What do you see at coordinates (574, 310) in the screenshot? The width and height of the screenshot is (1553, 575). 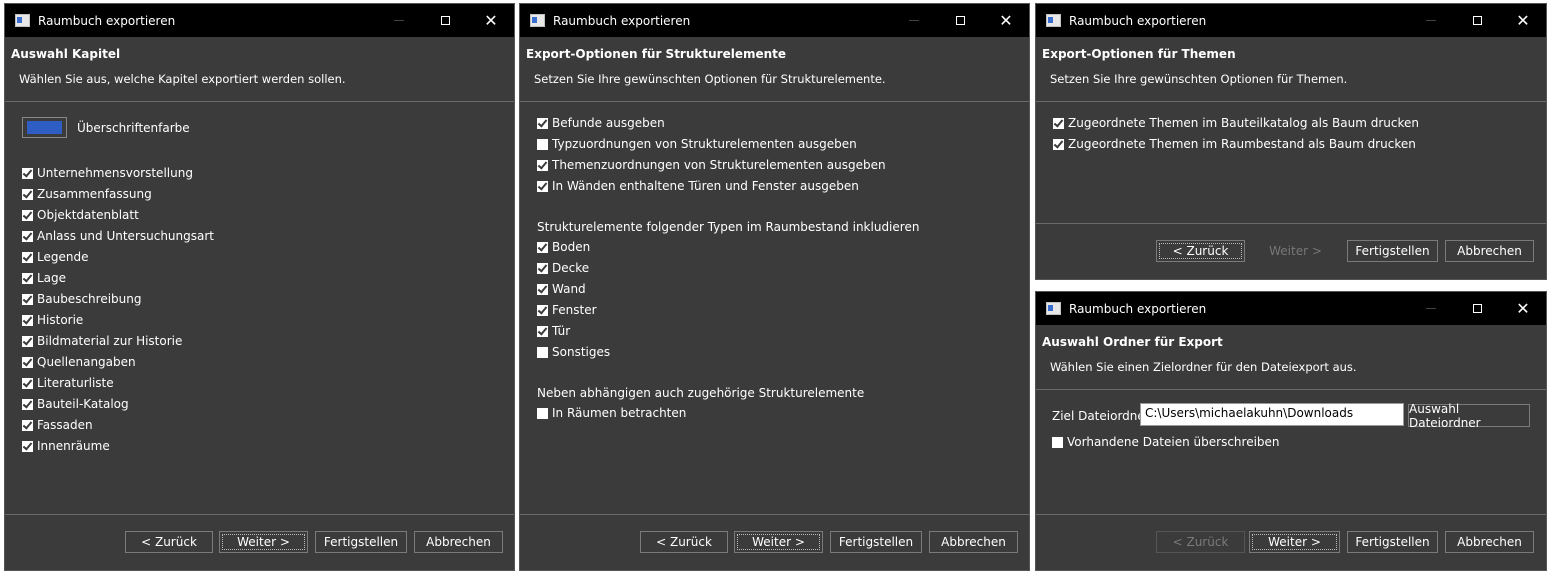 I see `checkbox-label: Fenster` at bounding box center [574, 310].